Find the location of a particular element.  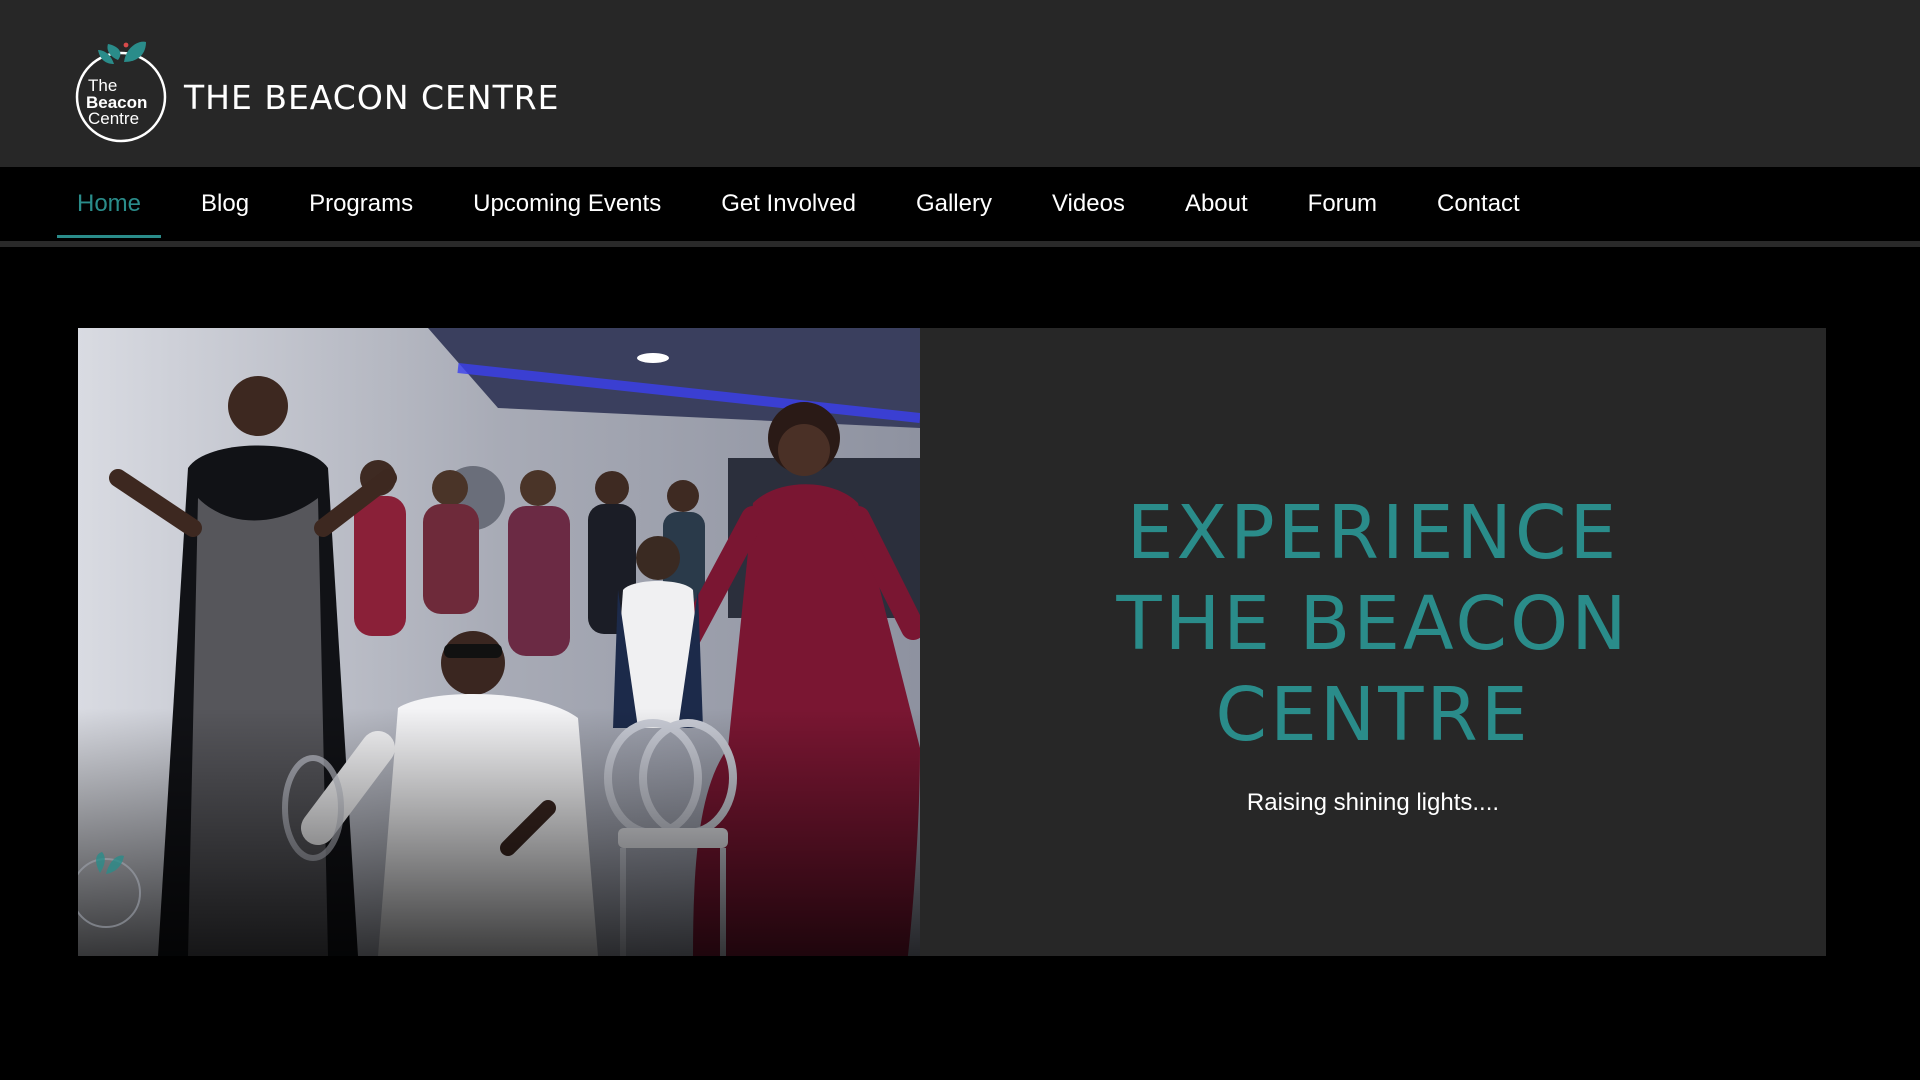

nav-item-get-involved: Get Involved is located at coordinates (788, 204).